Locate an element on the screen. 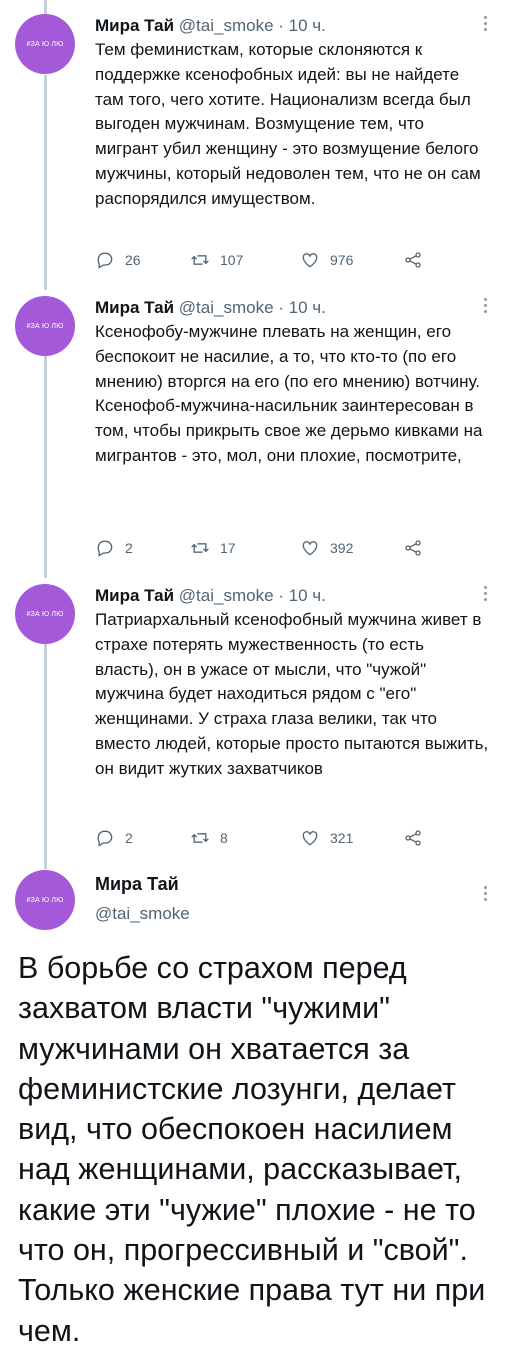  retweet-button: 8 is located at coordinates (209, 838).